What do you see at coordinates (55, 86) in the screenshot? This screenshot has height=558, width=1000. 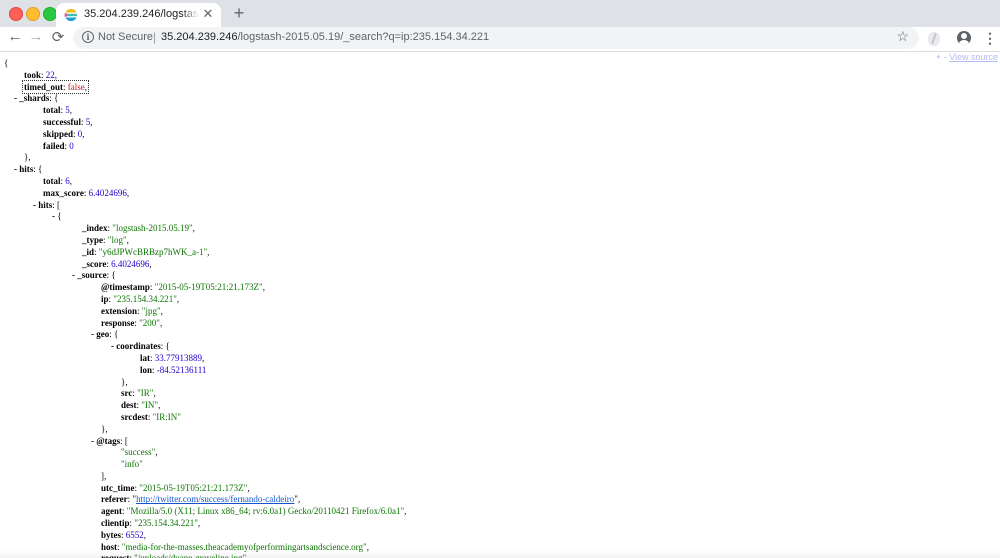 I see `json-line: timed_out: false,` at bounding box center [55, 86].